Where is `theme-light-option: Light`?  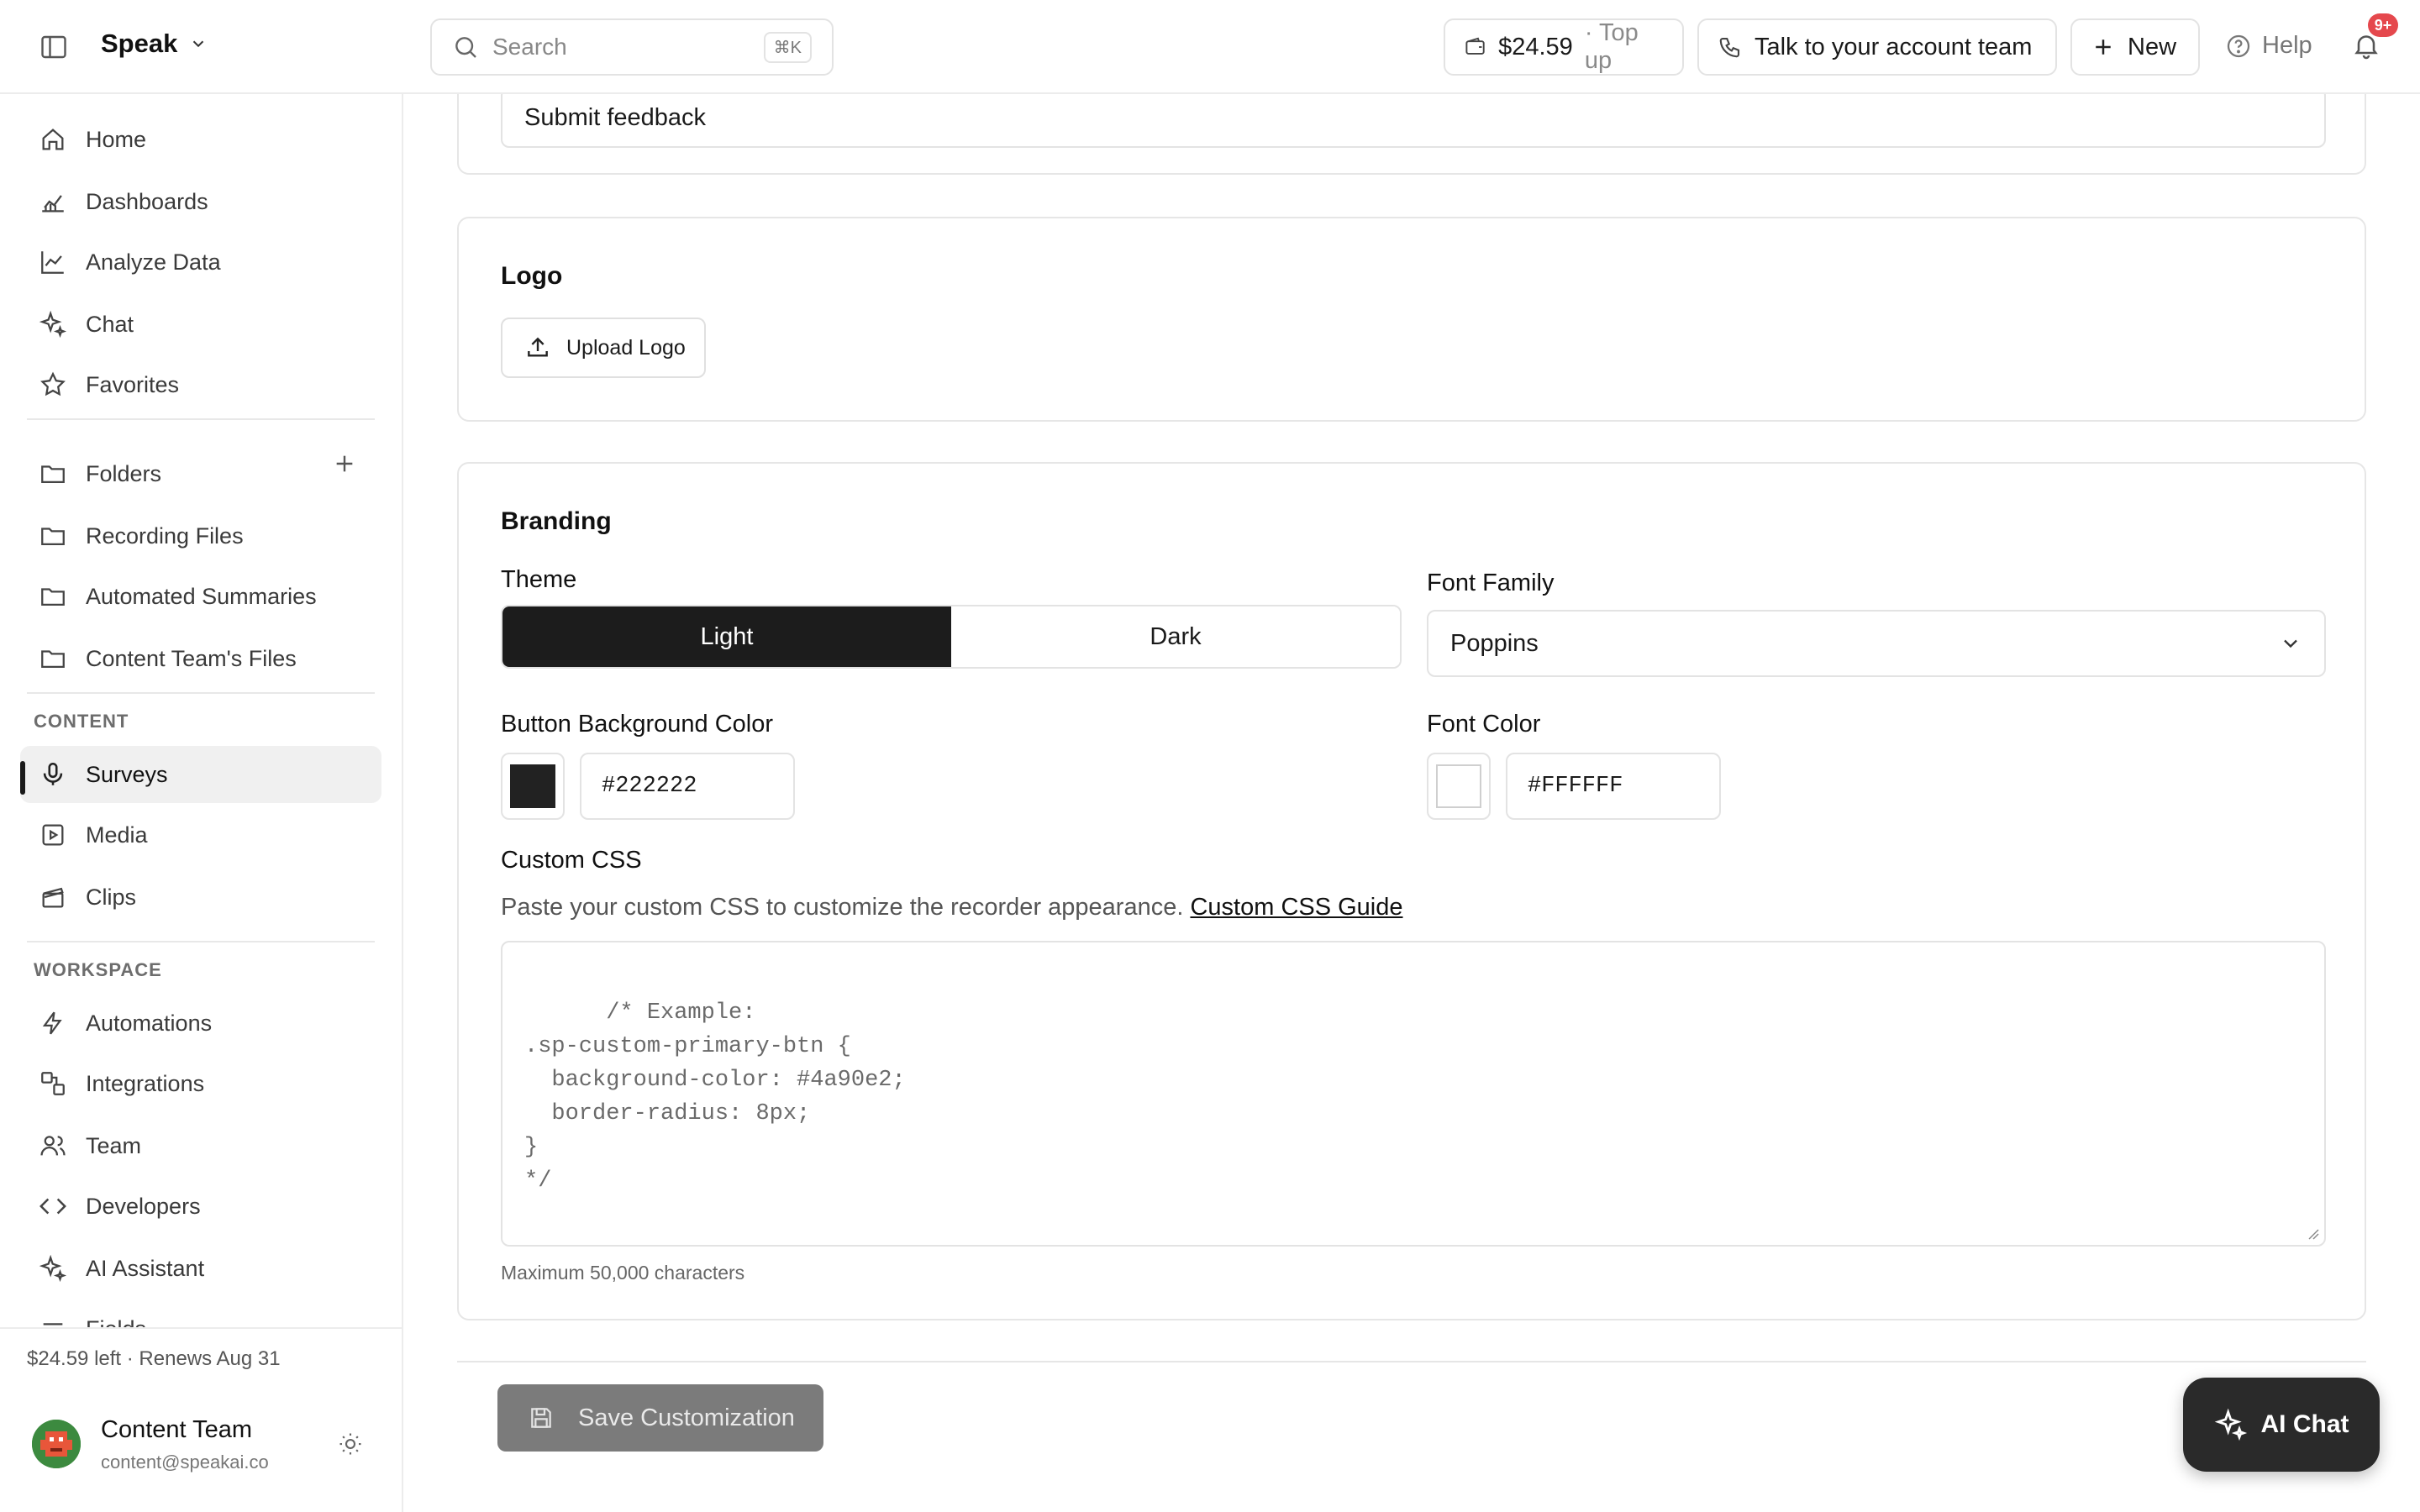
theme-light-option: Light is located at coordinates (726, 636).